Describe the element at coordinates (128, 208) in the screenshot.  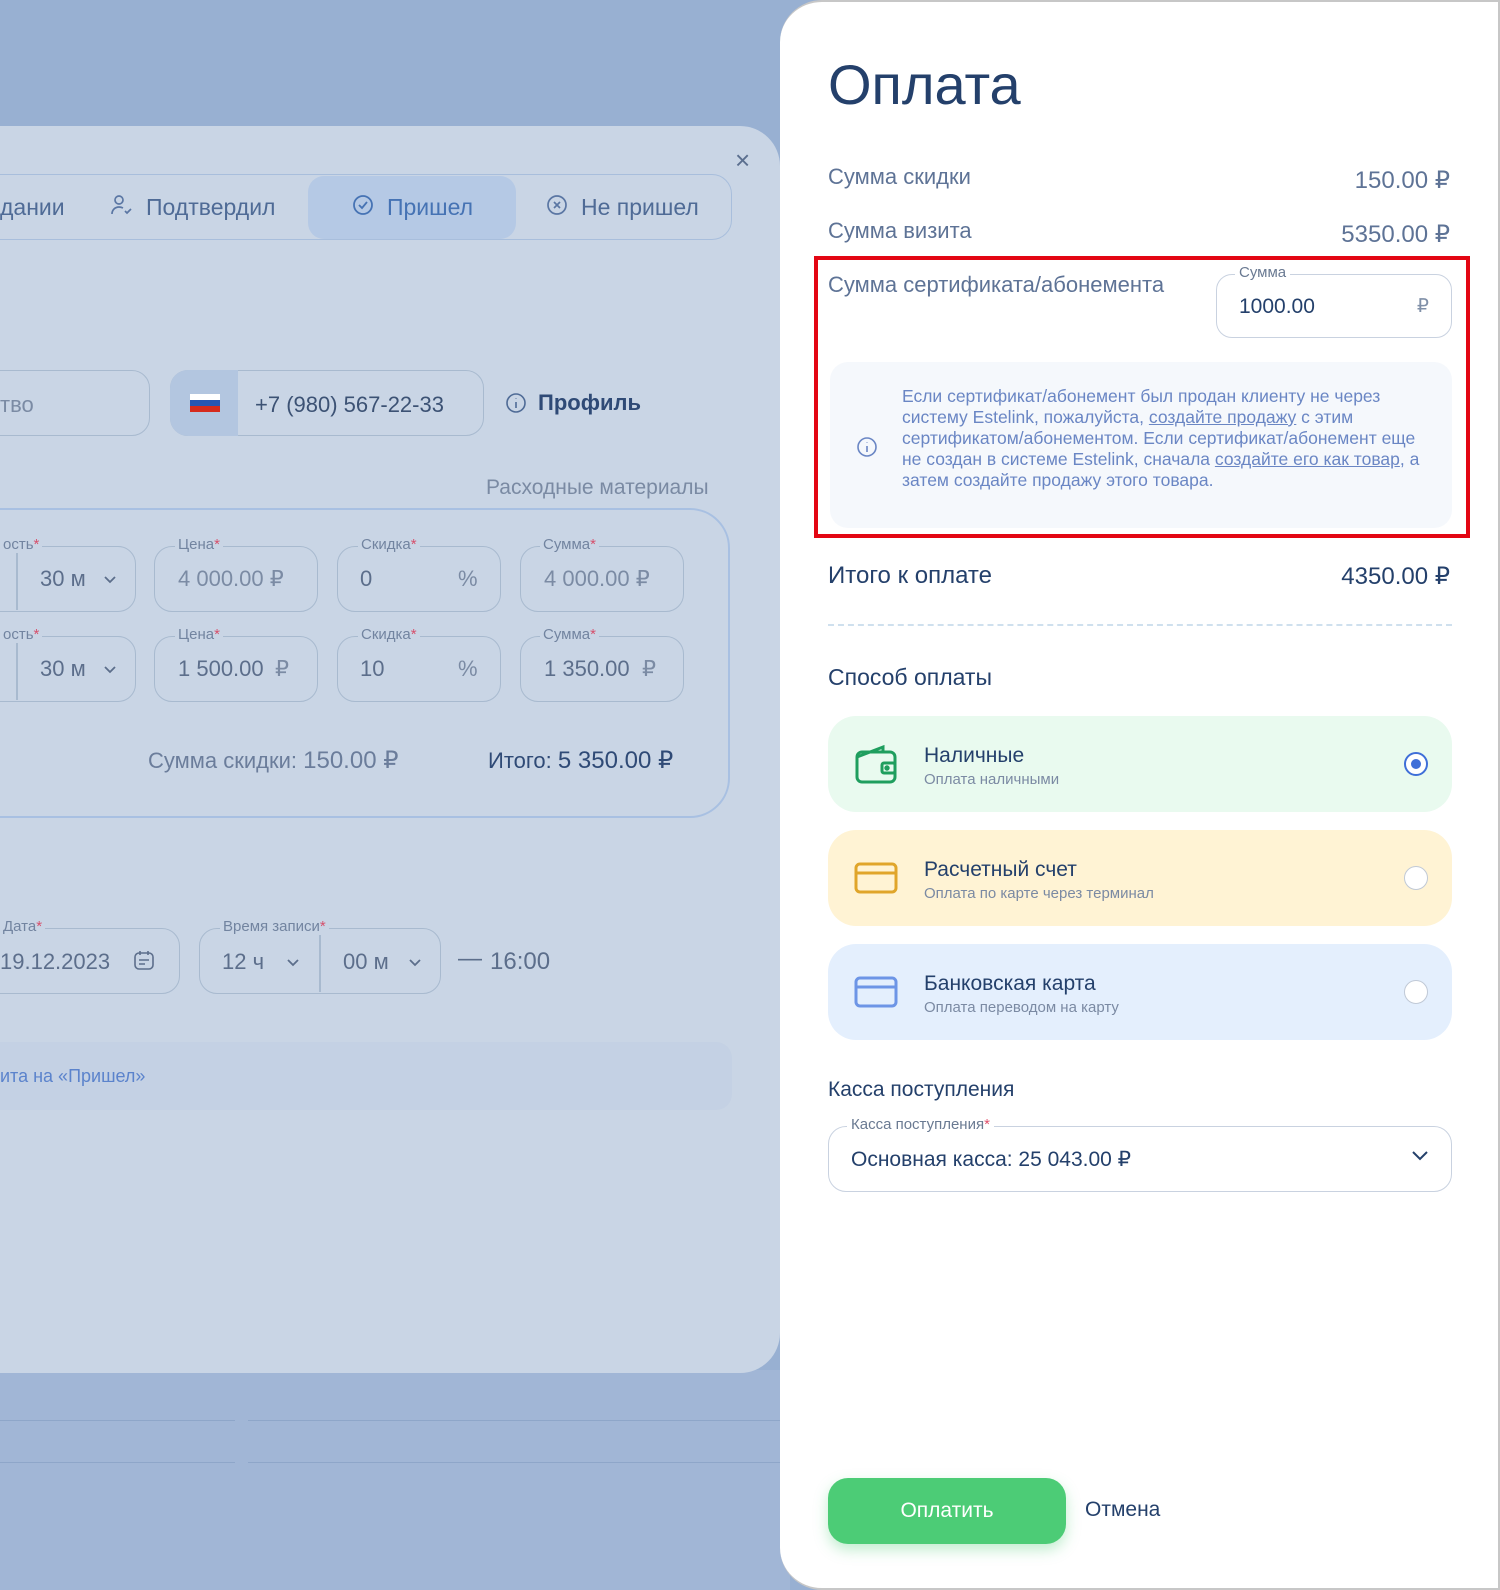
I see `user-check-icon` at that location.